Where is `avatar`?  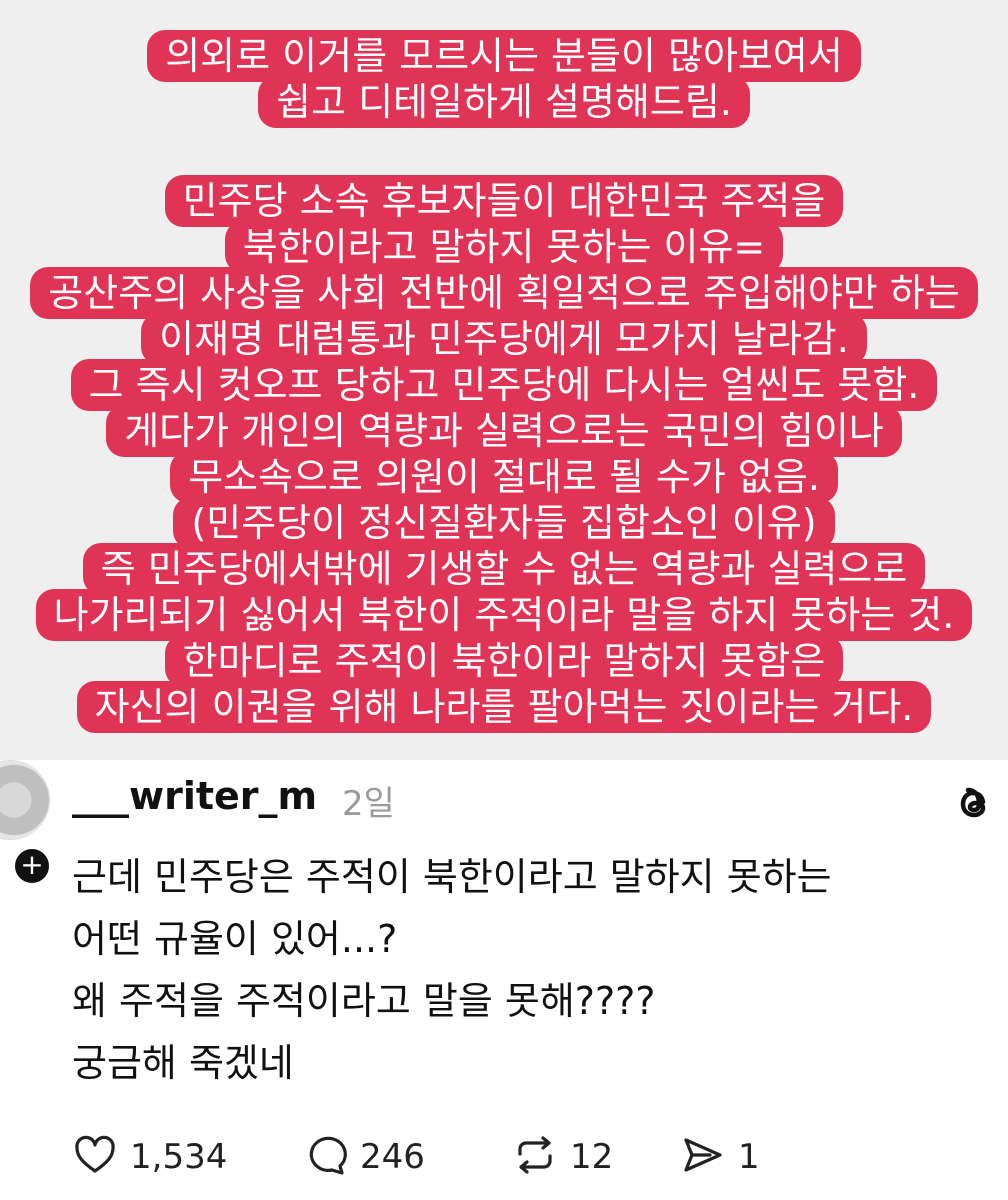
avatar is located at coordinates (25, 800).